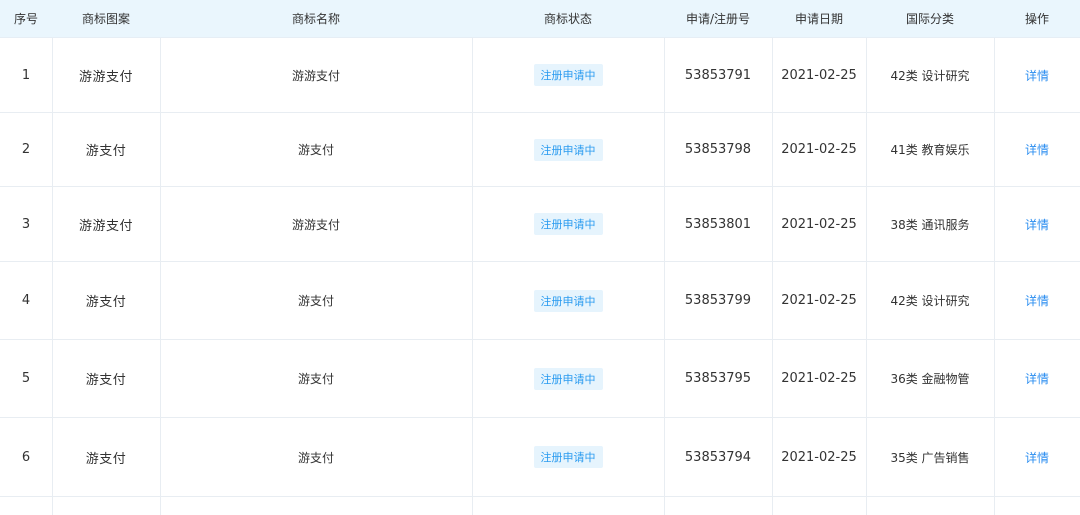 The image size is (1080, 515). What do you see at coordinates (718, 19) in the screenshot?
I see `header-reg-no: 申请/注册号` at bounding box center [718, 19].